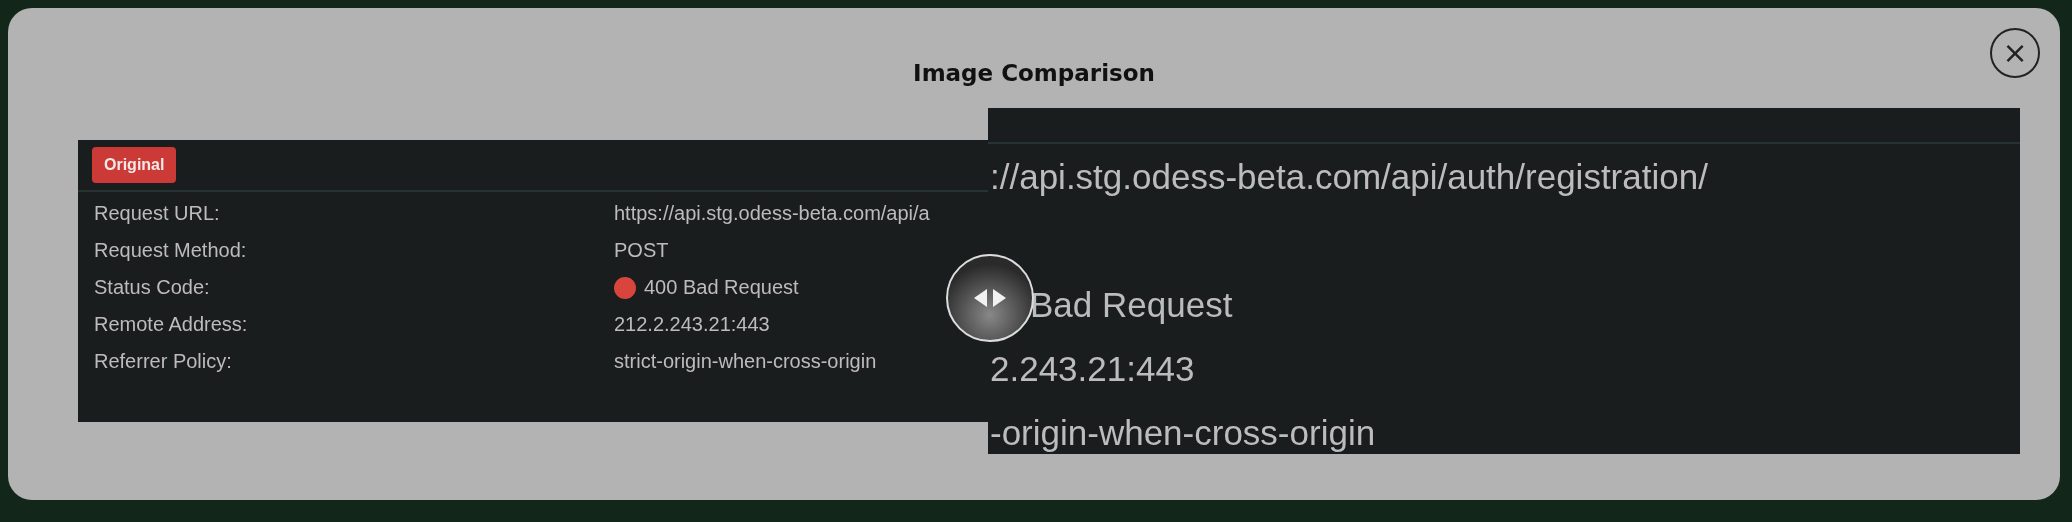  I want to click on zoomed-text: 2.243.21:443, so click(1093, 369).